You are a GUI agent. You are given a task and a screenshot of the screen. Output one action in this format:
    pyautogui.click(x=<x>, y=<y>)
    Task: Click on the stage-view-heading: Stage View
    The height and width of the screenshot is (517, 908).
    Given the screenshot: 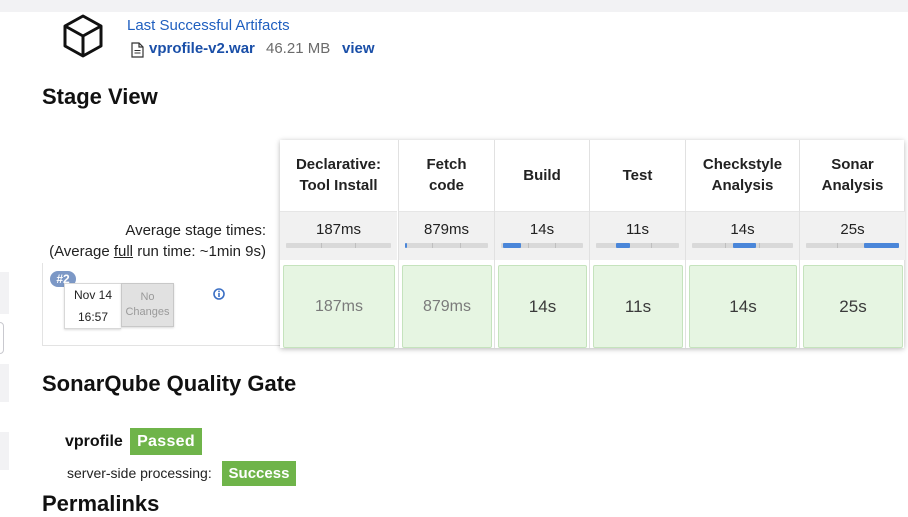 What is the action you would take?
    pyautogui.click(x=100, y=96)
    